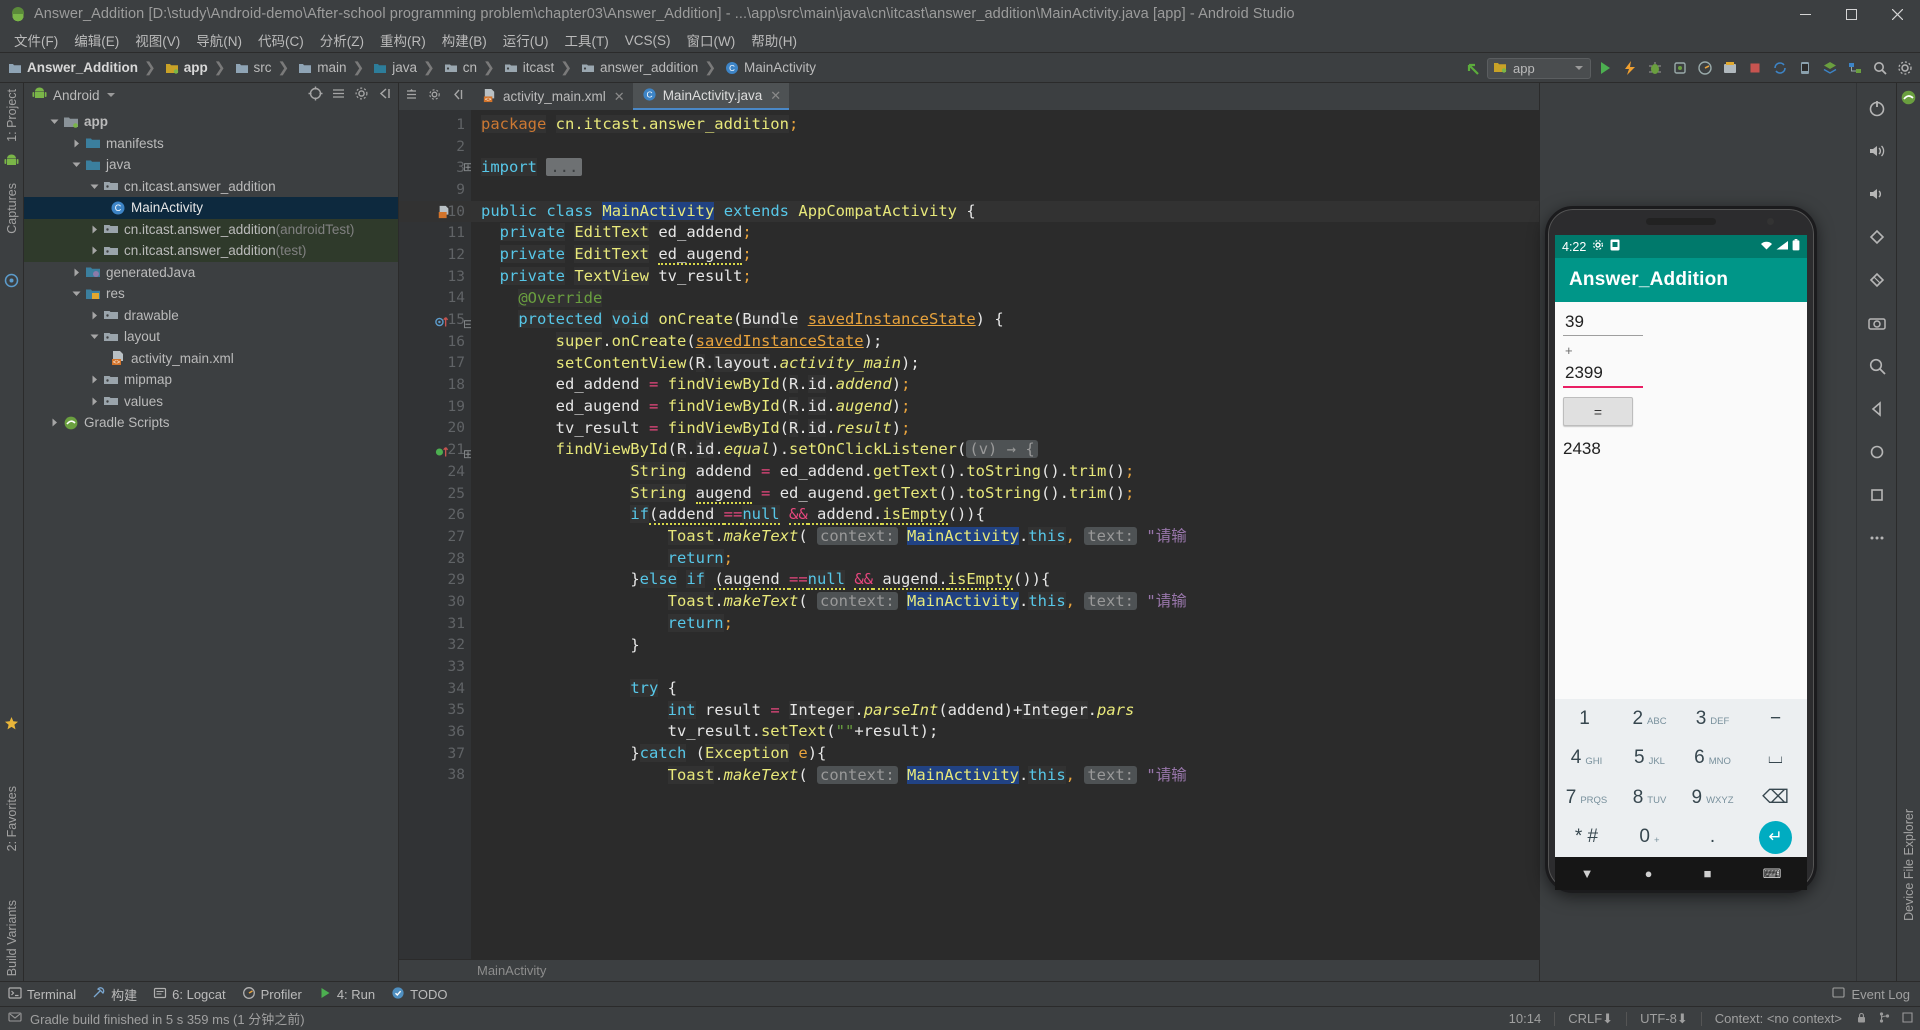 Image resolution: width=1920 pixels, height=1030 pixels. What do you see at coordinates (406, 67) in the screenshot?
I see `breadcrumb-java: java ❯` at bounding box center [406, 67].